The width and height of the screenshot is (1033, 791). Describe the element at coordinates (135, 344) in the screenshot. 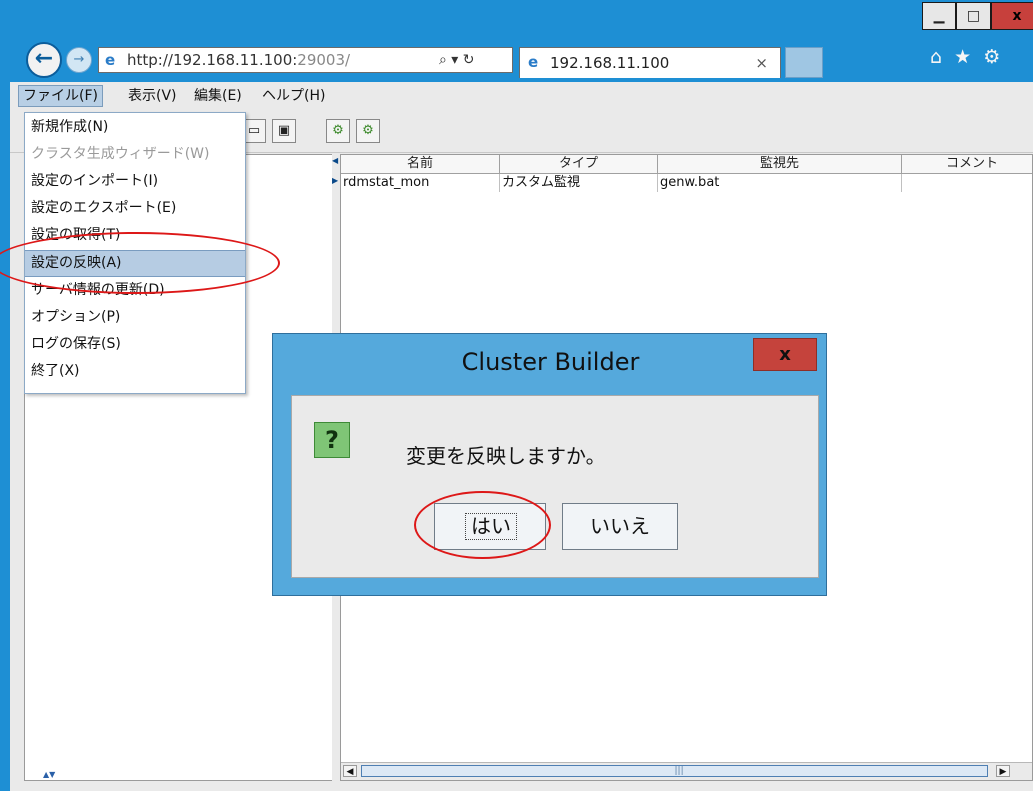

I see `menu-item-save-log: ログの保存(S)` at that location.